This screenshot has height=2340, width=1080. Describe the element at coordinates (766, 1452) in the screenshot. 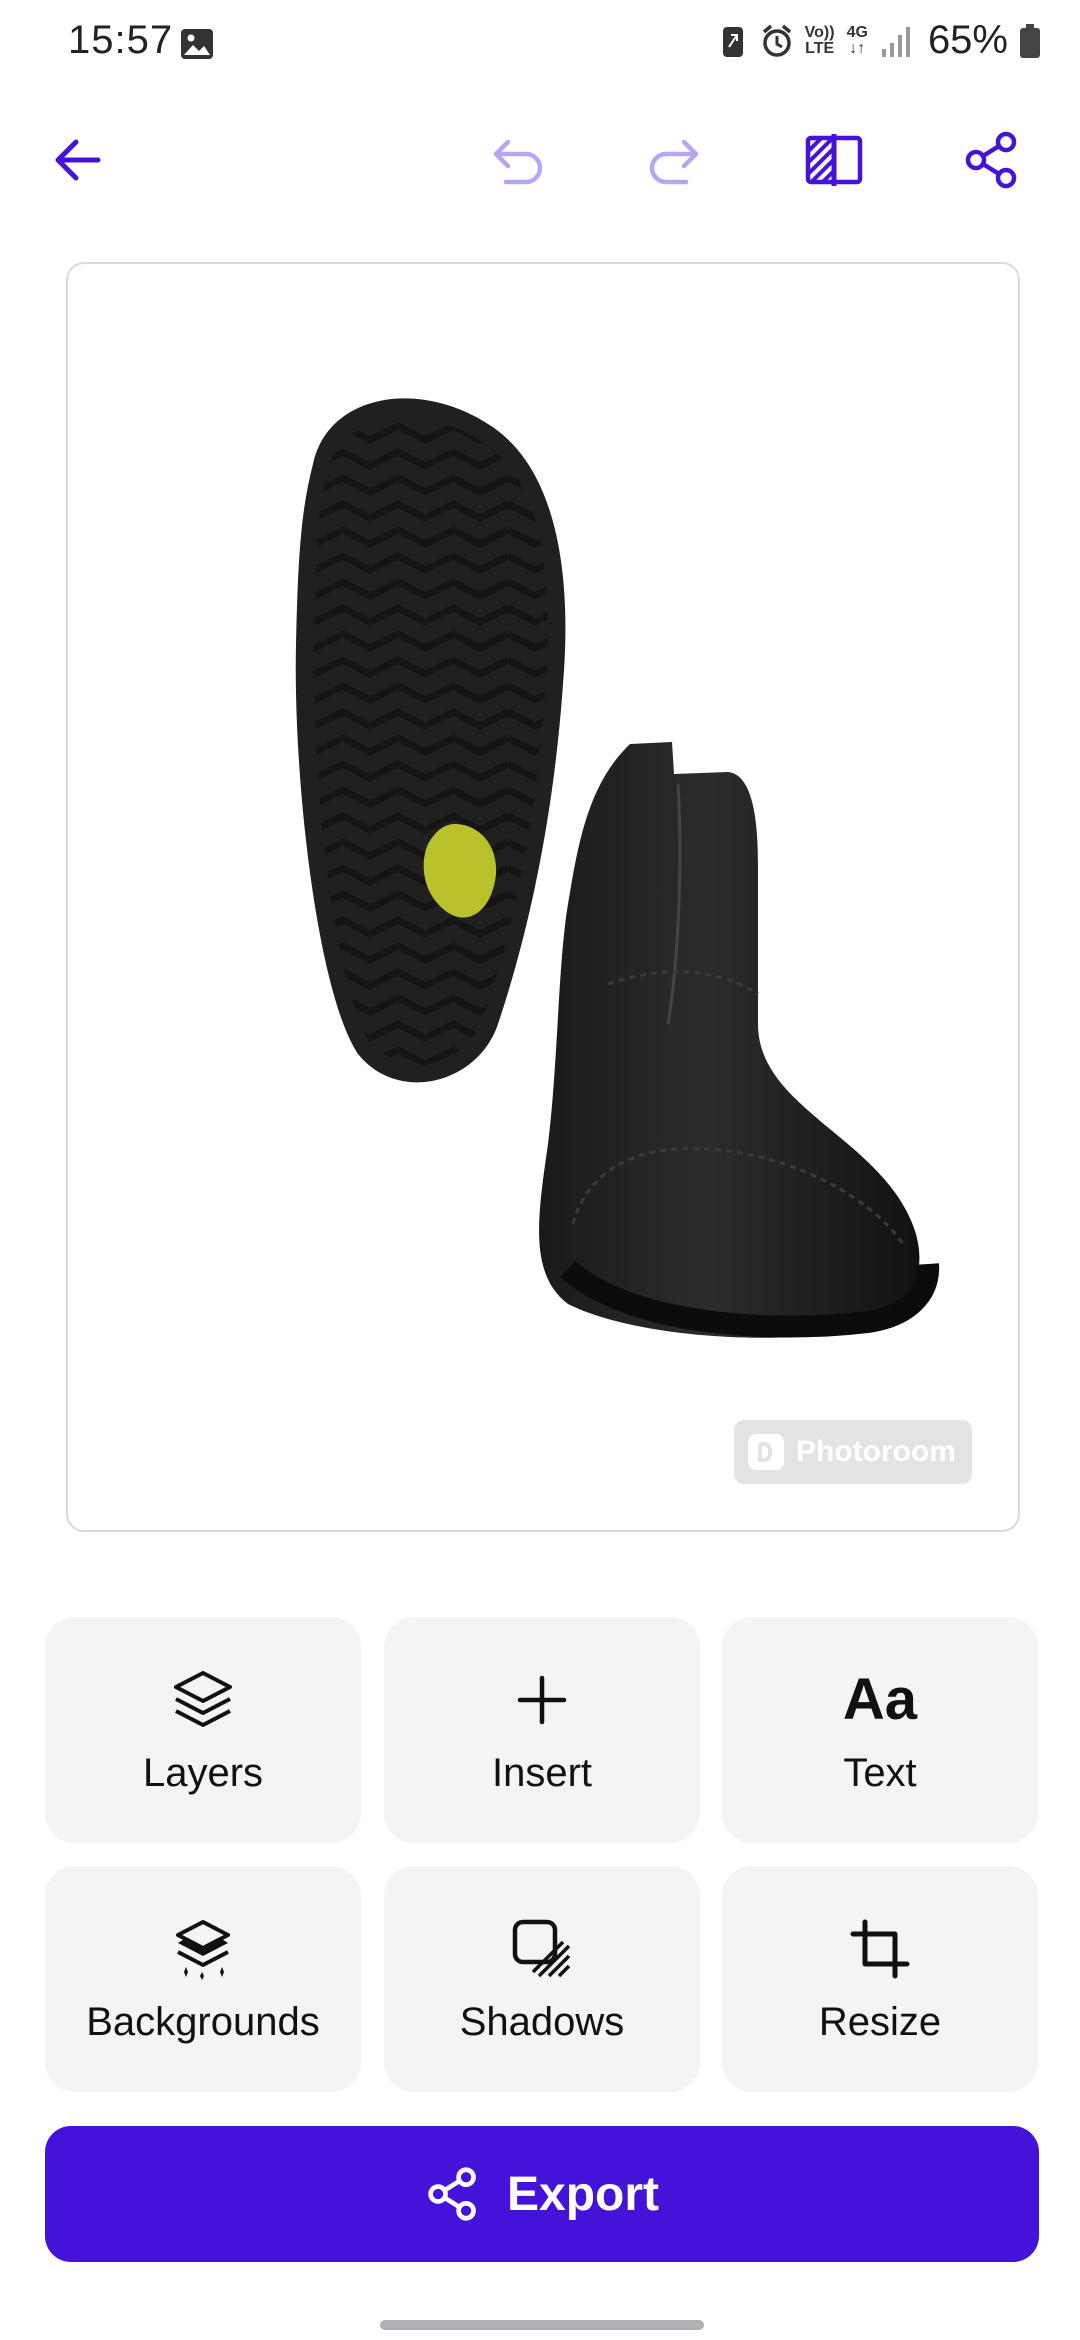

I see `photoroom-logo-icon` at that location.